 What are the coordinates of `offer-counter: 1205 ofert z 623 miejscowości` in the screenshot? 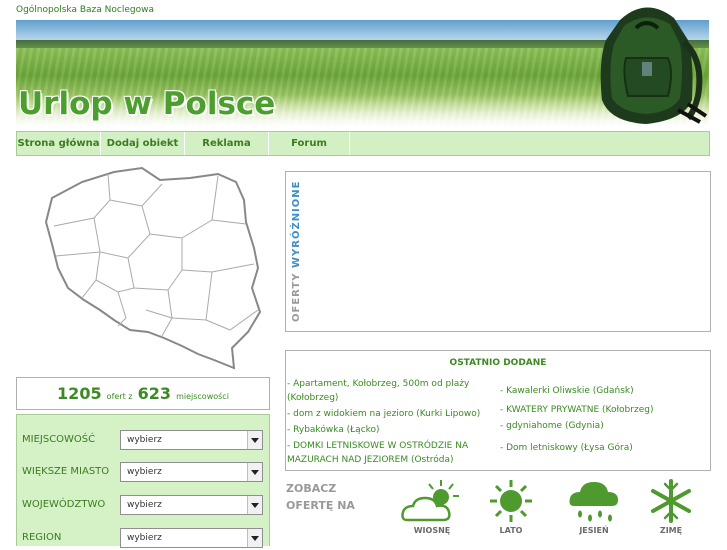 It's located at (143, 393).